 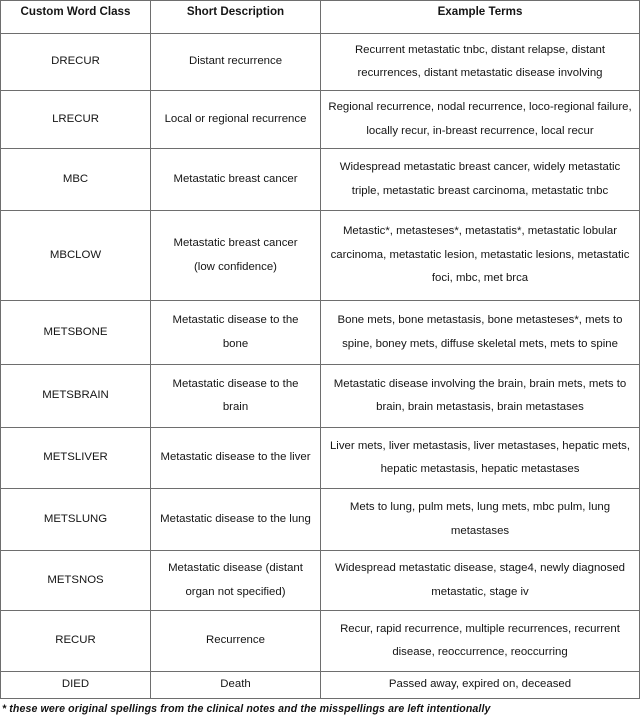 I want to click on description-line: bone, so click(x=235, y=343).